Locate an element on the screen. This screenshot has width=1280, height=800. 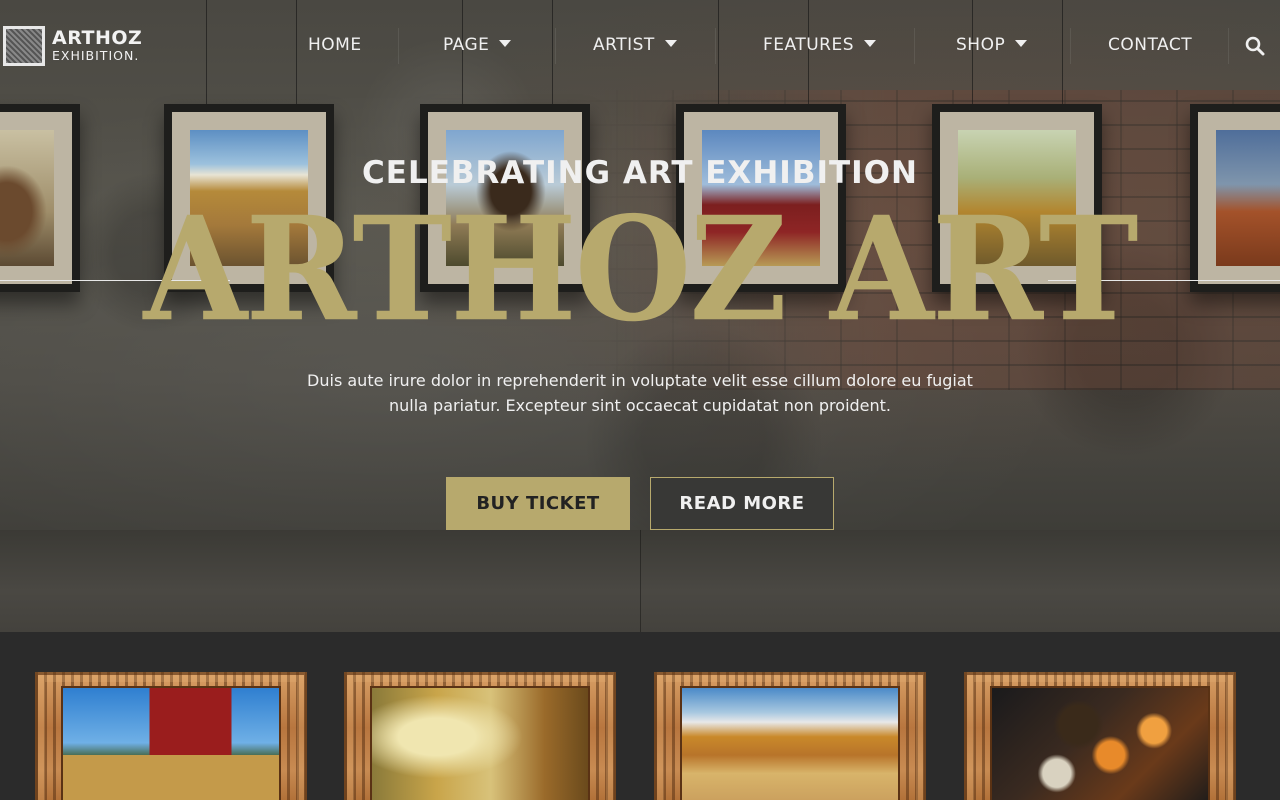
nav-label: FEATURES is located at coordinates (809, 45).